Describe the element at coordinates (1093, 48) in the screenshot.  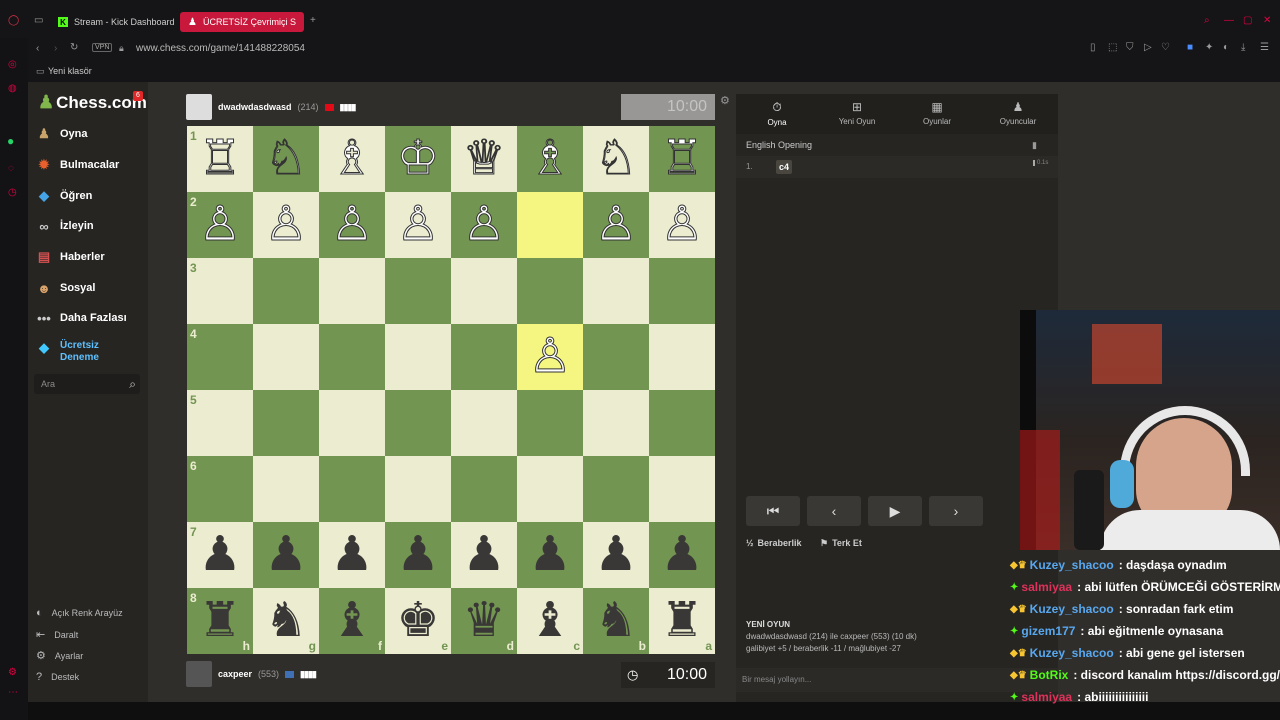
I see `bookmark-icon: ▯` at that location.